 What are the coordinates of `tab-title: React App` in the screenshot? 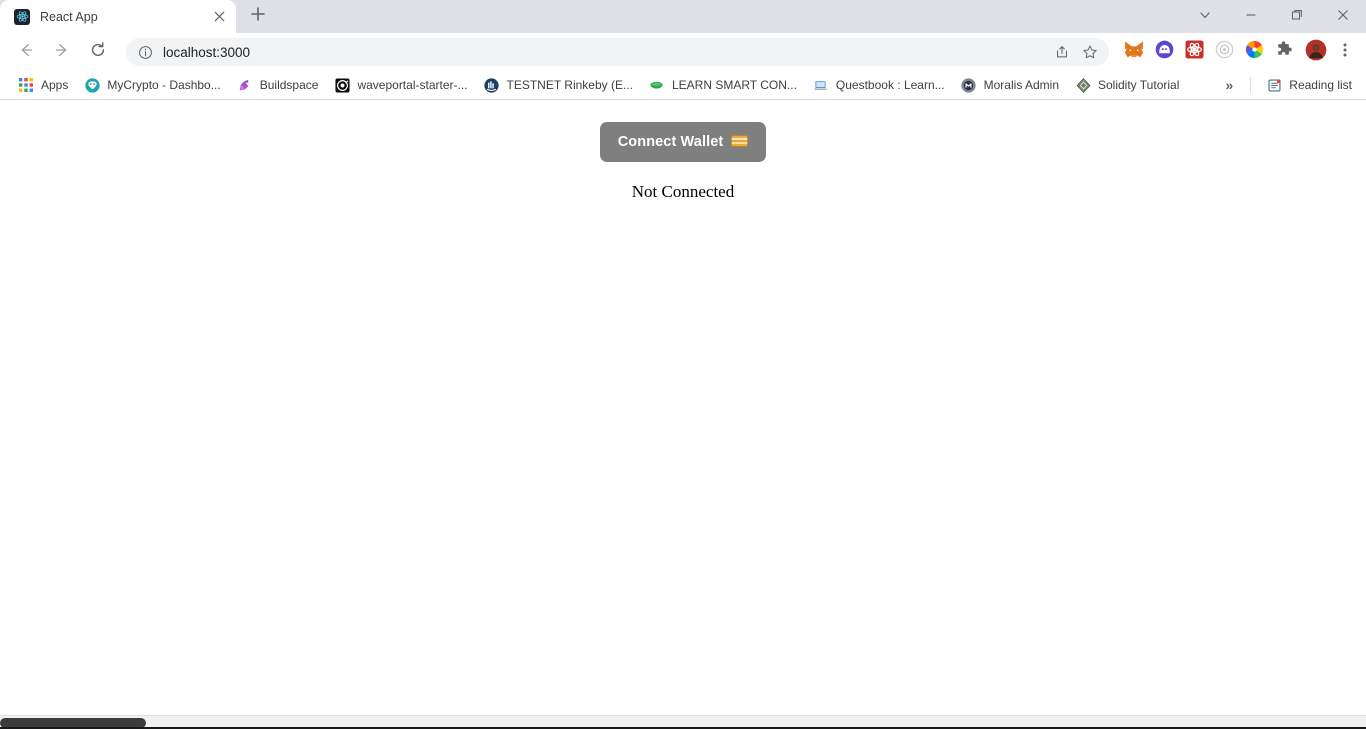 It's located at (69, 16).